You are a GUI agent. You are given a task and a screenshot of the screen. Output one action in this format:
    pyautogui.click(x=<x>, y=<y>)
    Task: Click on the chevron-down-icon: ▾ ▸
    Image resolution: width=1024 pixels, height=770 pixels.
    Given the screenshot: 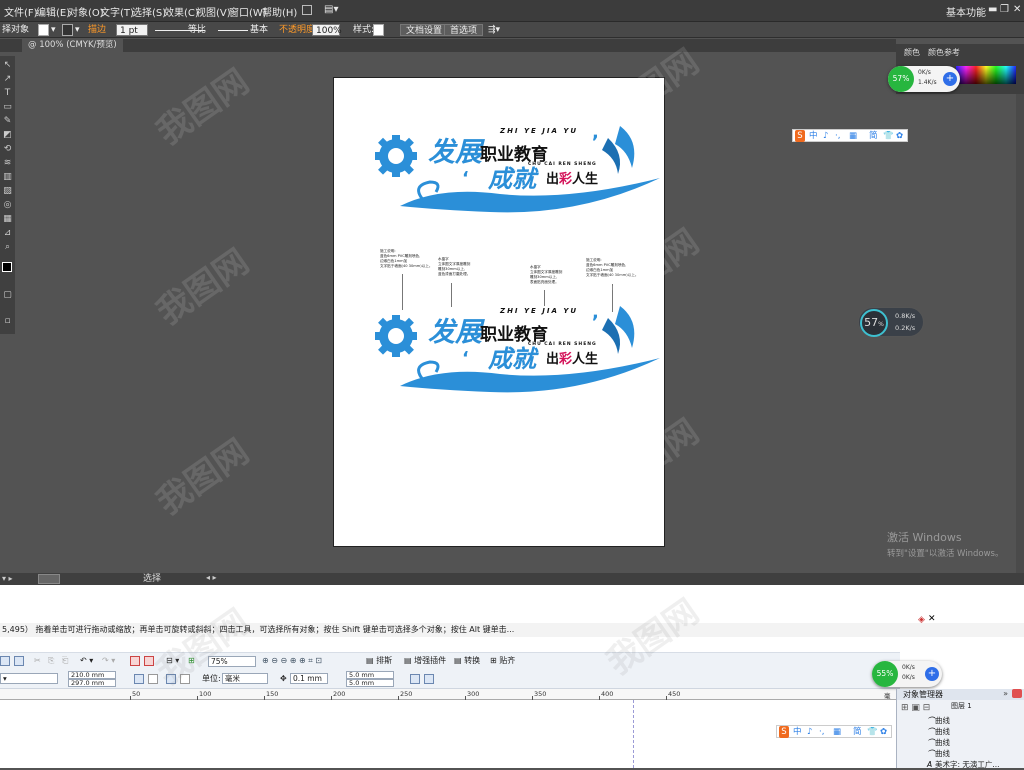 What is the action you would take?
    pyautogui.click(x=7, y=578)
    